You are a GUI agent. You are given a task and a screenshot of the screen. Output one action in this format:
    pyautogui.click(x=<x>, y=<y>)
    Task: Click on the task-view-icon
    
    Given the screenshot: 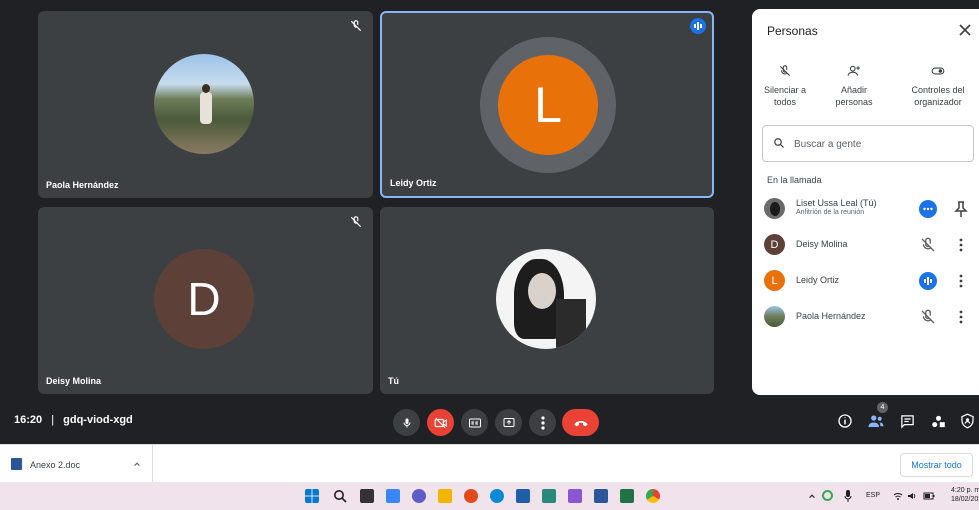 What is the action you would take?
    pyautogui.click(x=367, y=496)
    